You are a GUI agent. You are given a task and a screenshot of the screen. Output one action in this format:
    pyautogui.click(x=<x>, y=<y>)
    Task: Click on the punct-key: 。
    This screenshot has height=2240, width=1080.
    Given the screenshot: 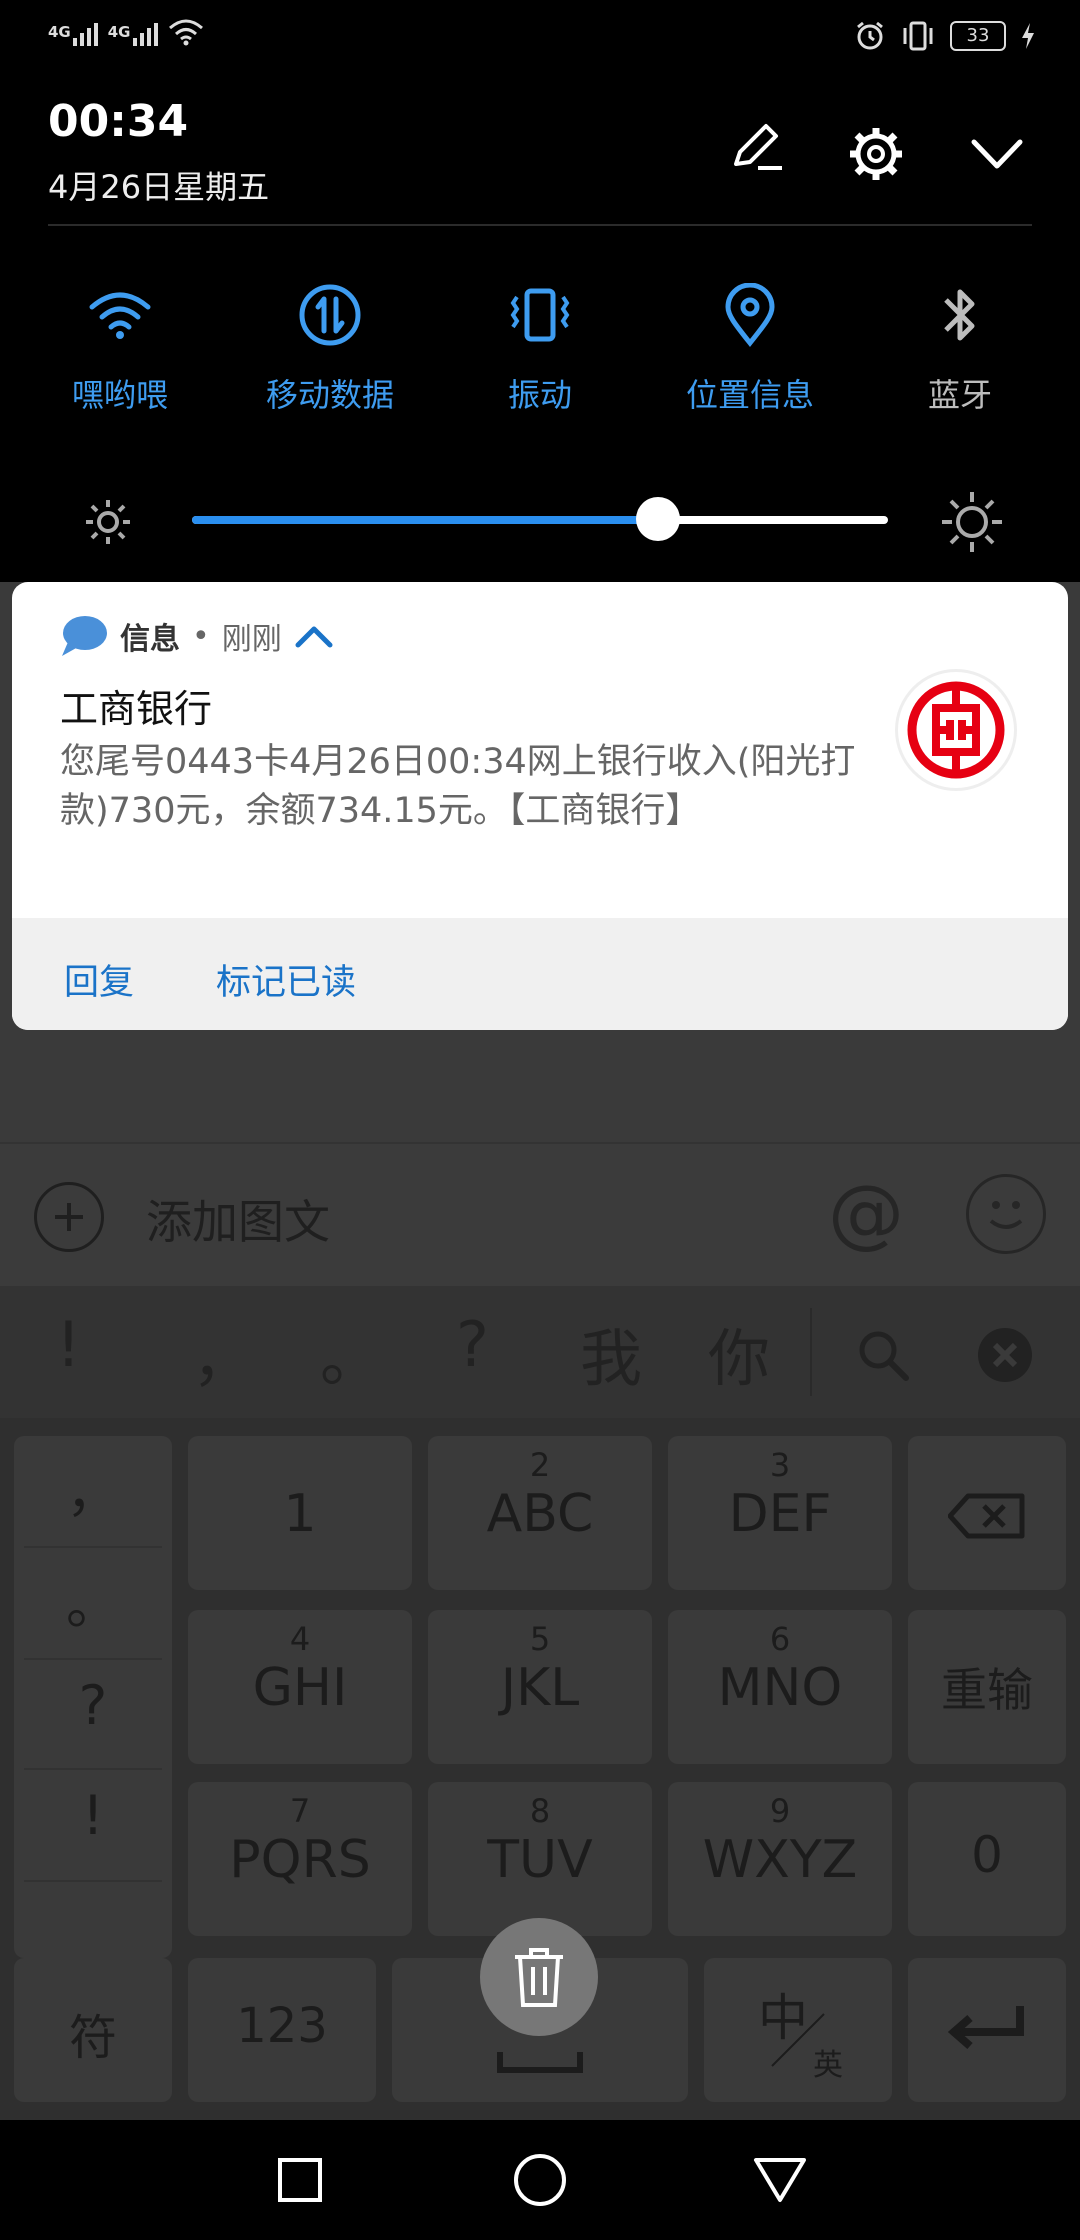 What is the action you would take?
    pyautogui.click(x=93, y=1599)
    